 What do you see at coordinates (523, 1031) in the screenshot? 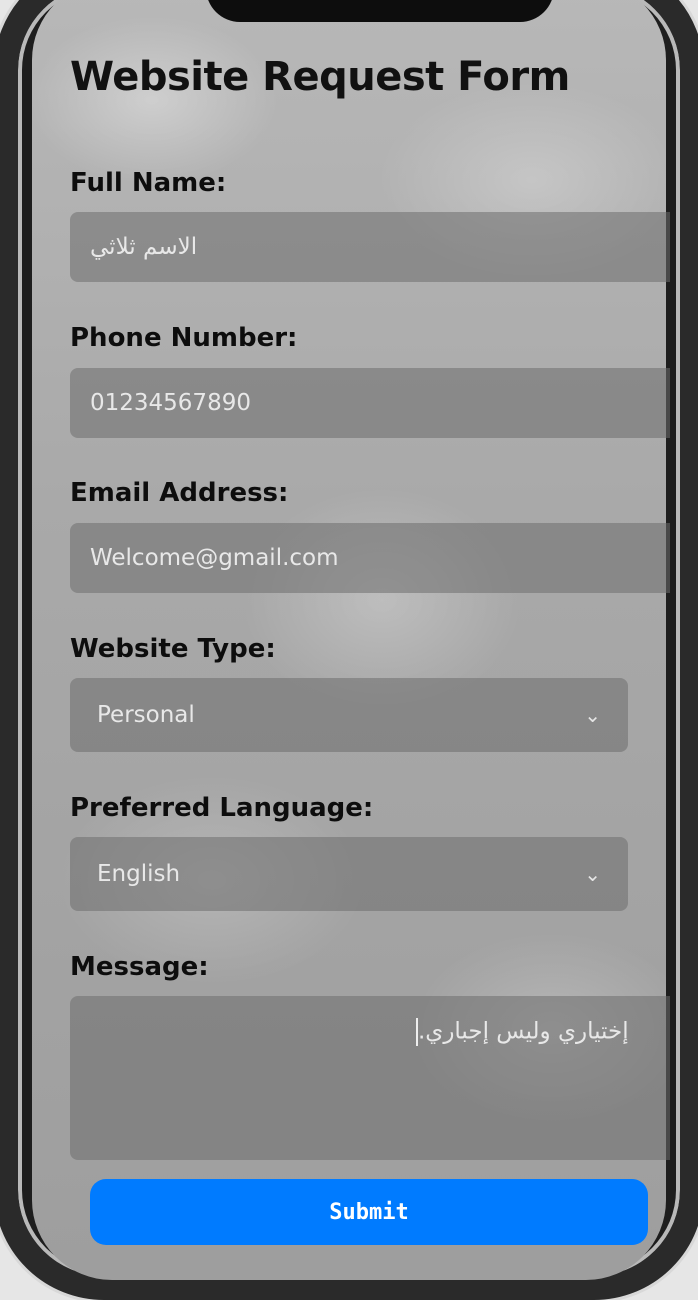
I see `message-value: إختياري وليس إجباري.` at bounding box center [523, 1031].